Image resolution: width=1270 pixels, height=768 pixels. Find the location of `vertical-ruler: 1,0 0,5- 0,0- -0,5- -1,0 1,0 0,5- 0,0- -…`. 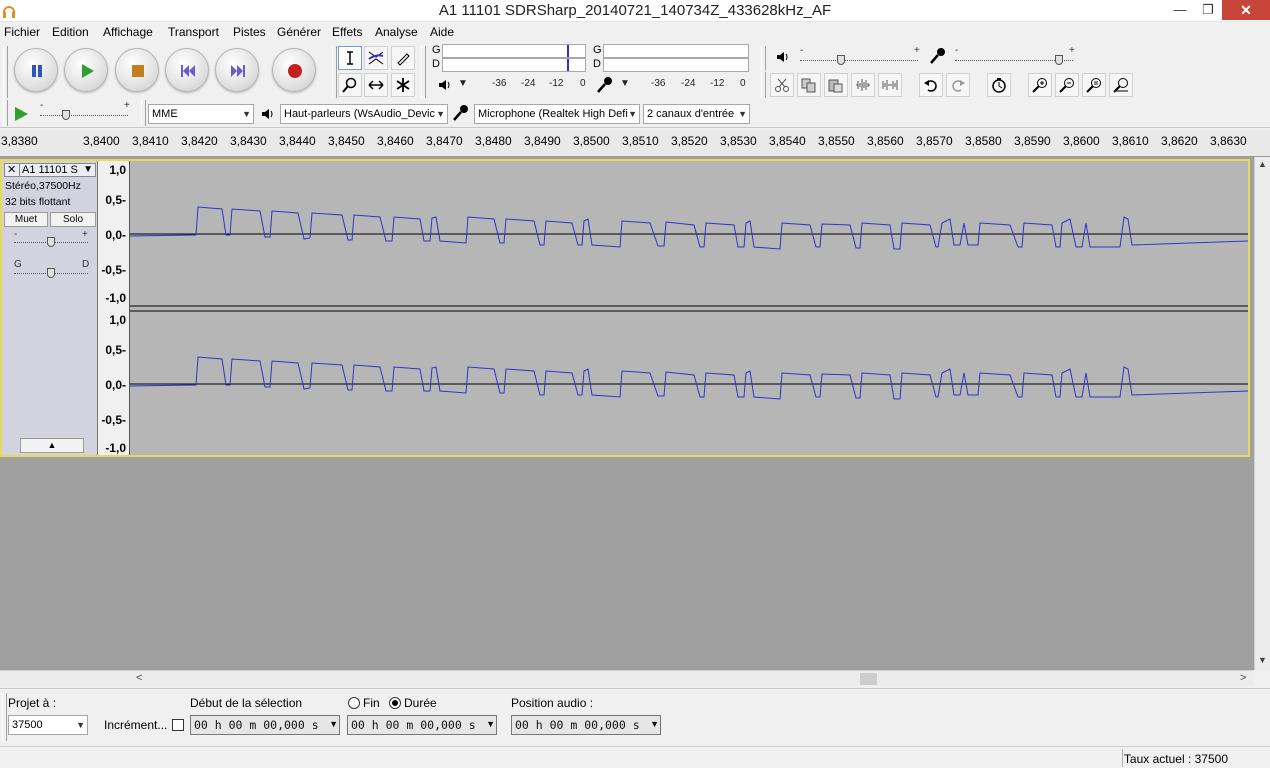

vertical-ruler: 1,0 0,5- 0,0- -0,5- -1,0 1,0 0,5- 0,0- -… is located at coordinates (114, 308).